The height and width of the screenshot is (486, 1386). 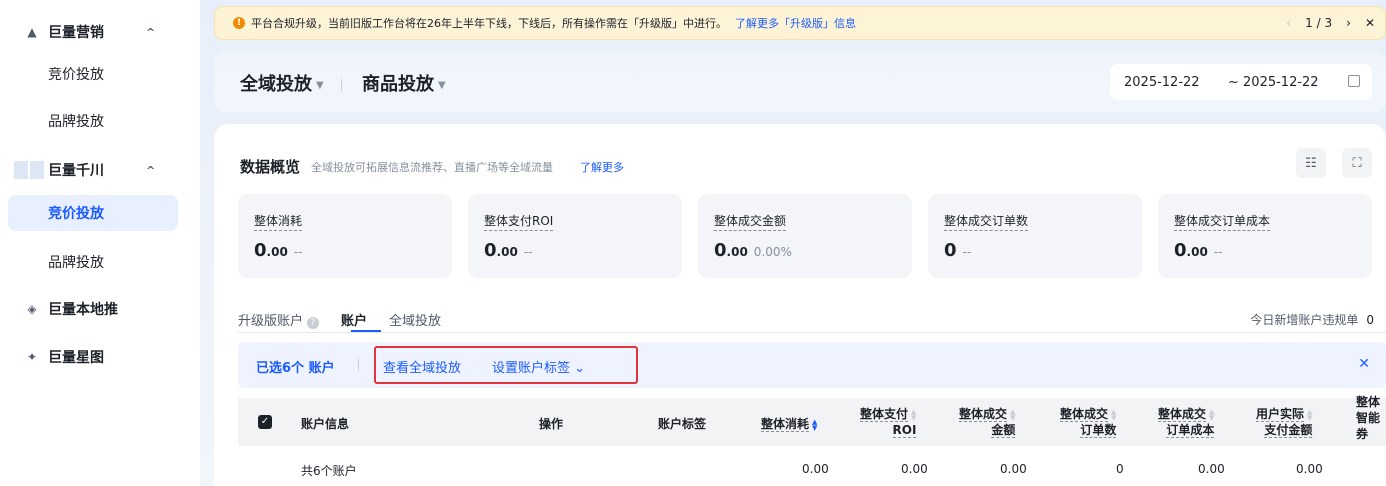 I want to click on select-all-checkbox: ✓, so click(x=265, y=422).